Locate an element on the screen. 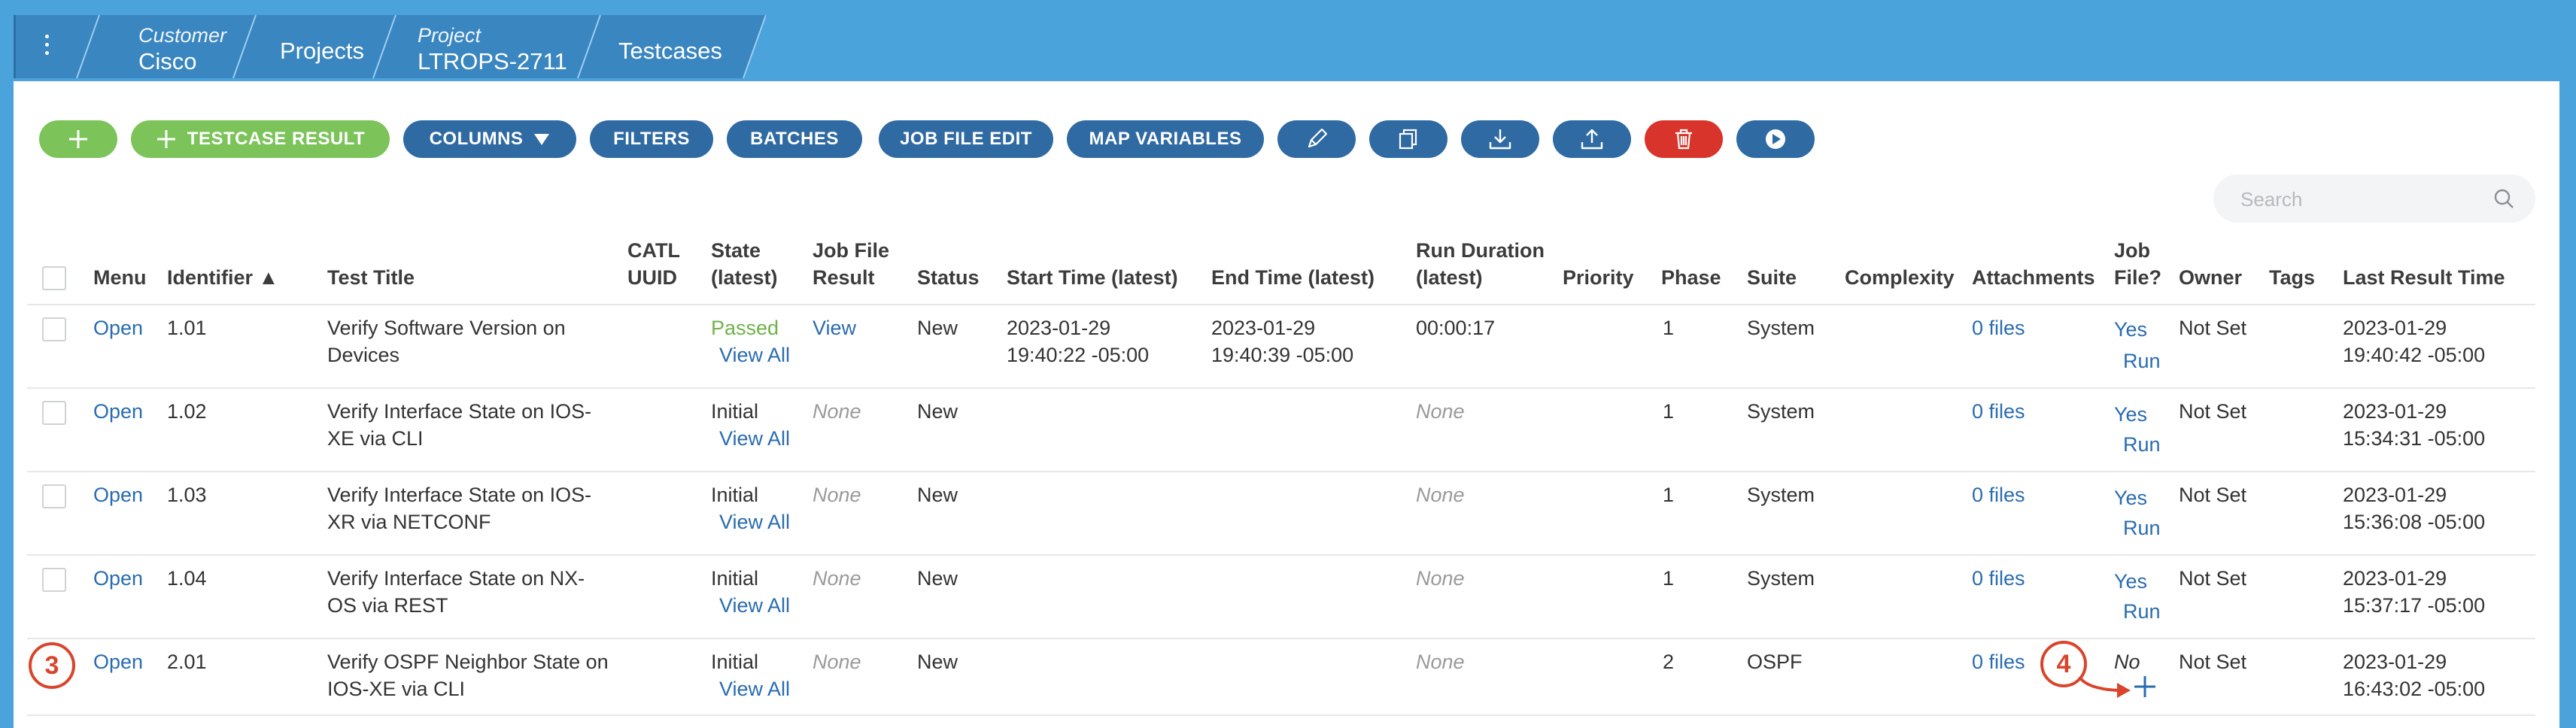  breadcrumb-customer-label: Customer is located at coordinates (182, 35).